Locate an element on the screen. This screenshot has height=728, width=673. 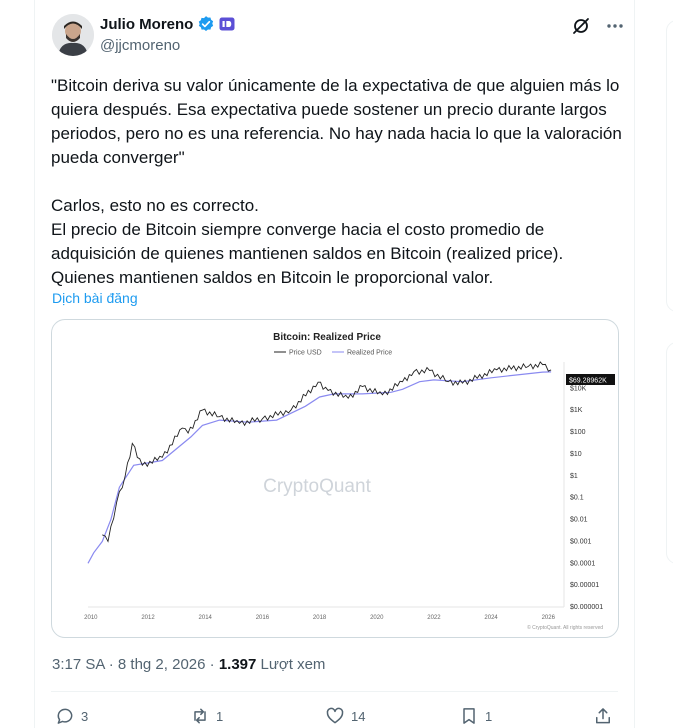
y-tick-label: $10 is located at coordinates (576, 454).